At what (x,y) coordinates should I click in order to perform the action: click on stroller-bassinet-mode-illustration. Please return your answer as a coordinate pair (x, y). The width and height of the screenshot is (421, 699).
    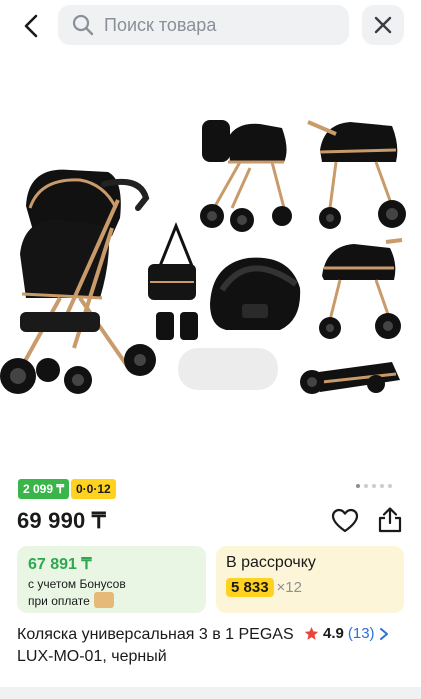
    Looking at the image, I should click on (361, 288).